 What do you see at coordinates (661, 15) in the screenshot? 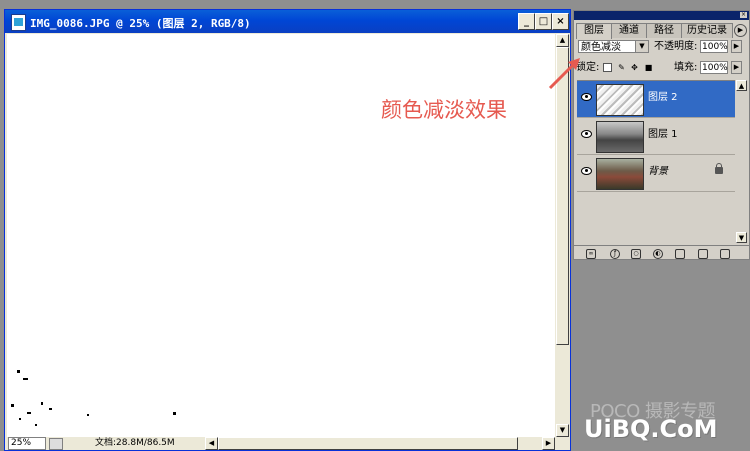
I see `palette-title-bar: ×` at bounding box center [661, 15].